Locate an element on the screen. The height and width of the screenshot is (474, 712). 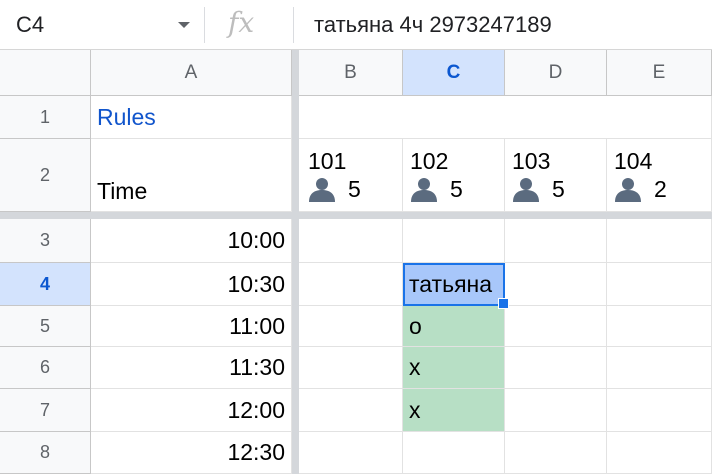
cell-b1-merged is located at coordinates (505, 117).